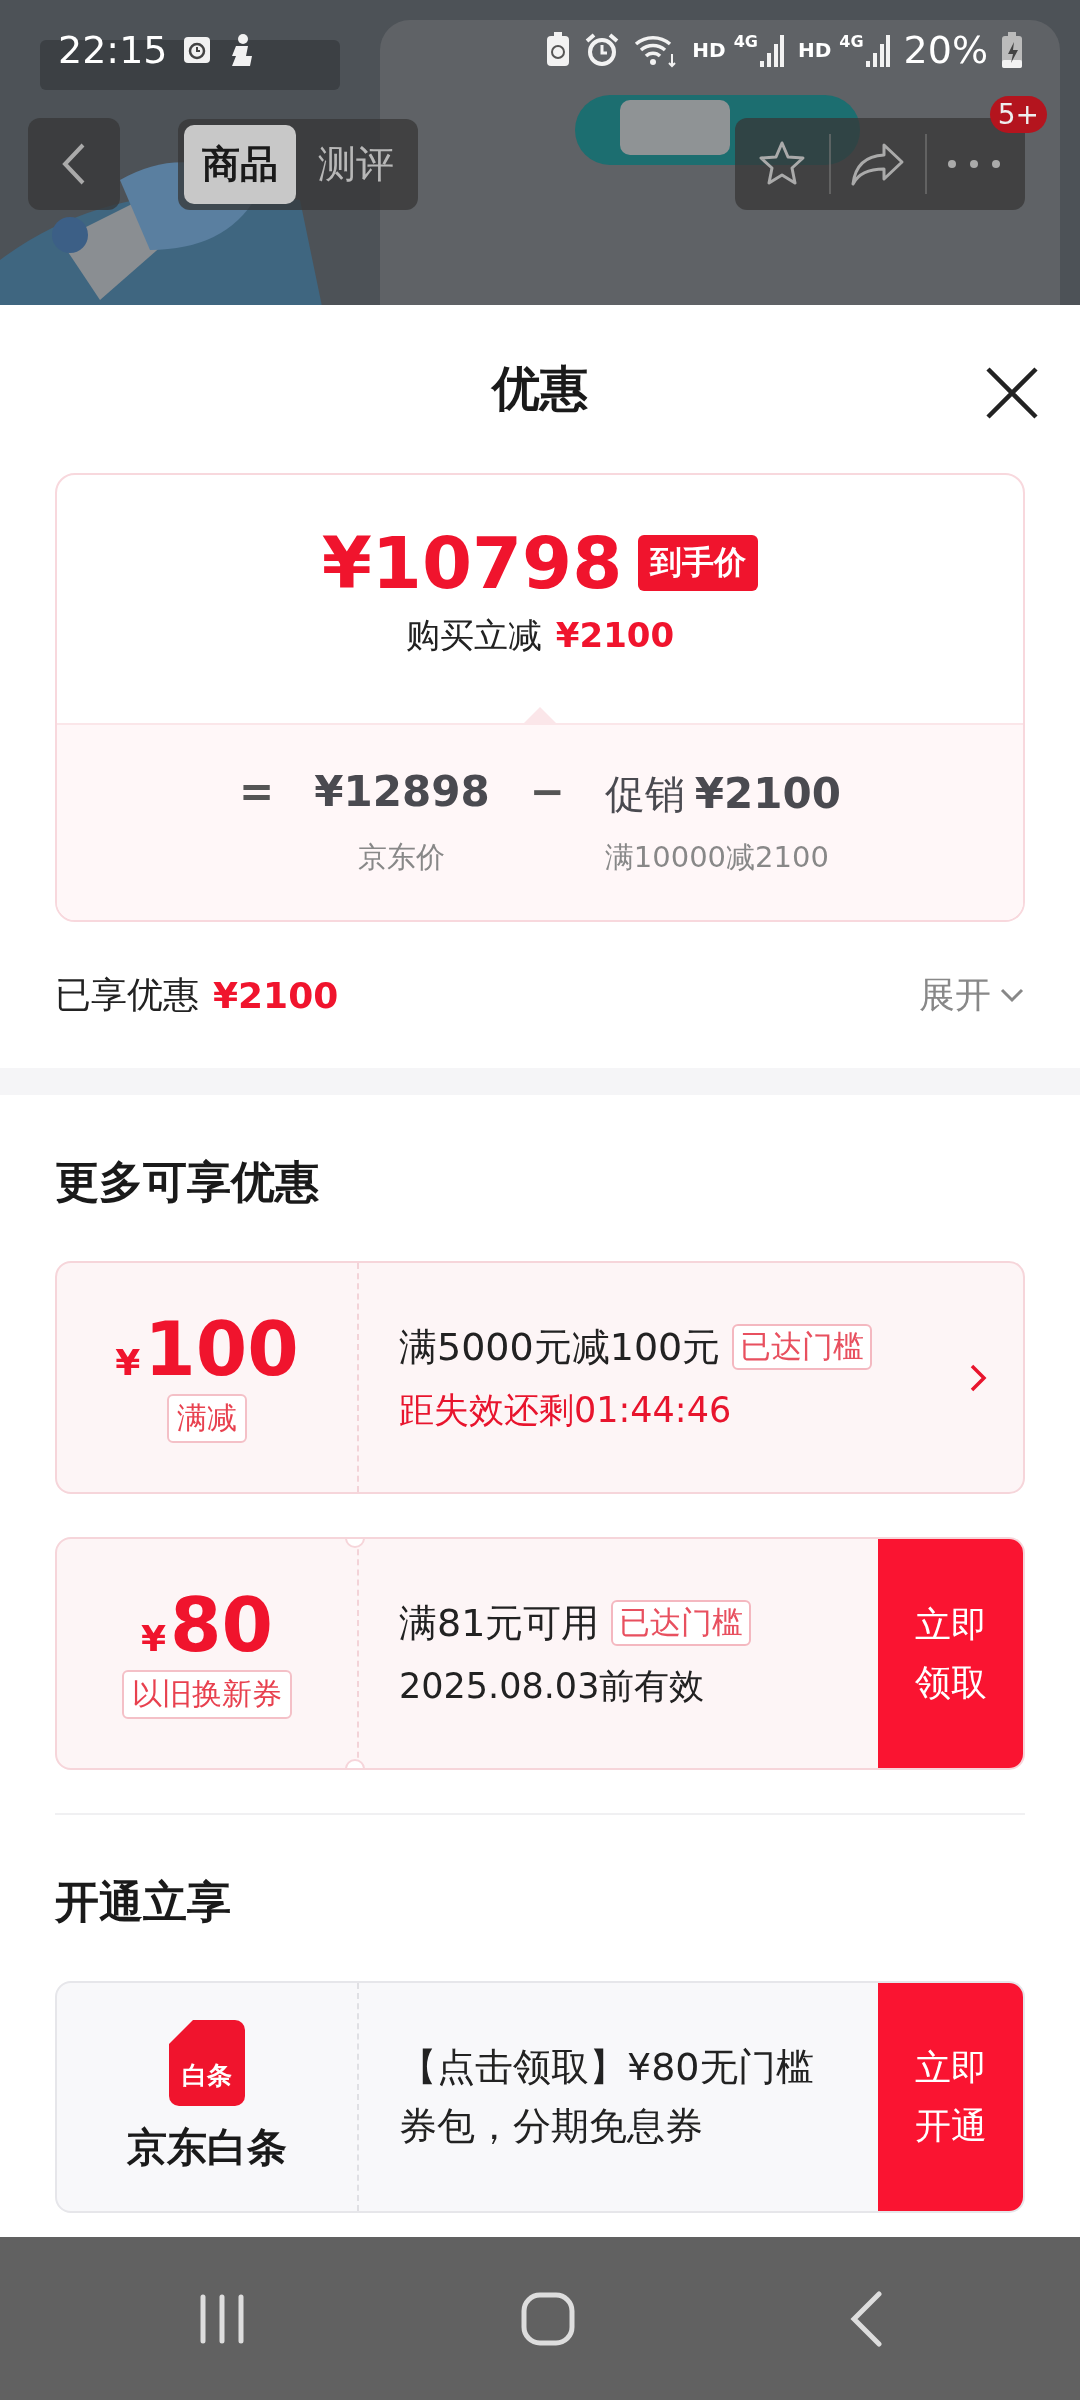  What do you see at coordinates (558, 50) in the screenshot?
I see `battery-saver-icon` at bounding box center [558, 50].